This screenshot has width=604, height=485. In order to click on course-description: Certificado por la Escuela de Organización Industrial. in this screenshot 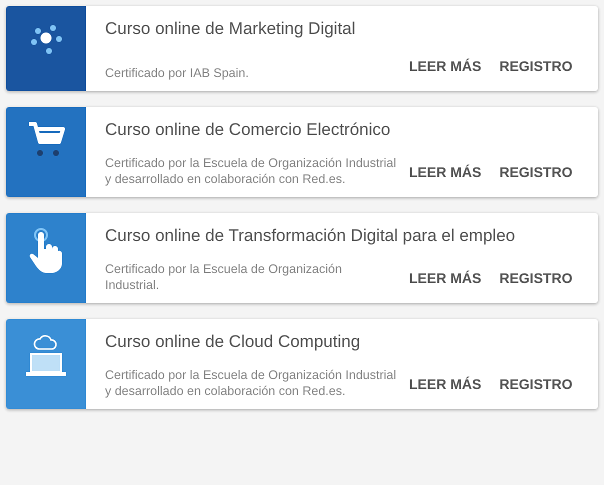, I will do `click(224, 277)`.